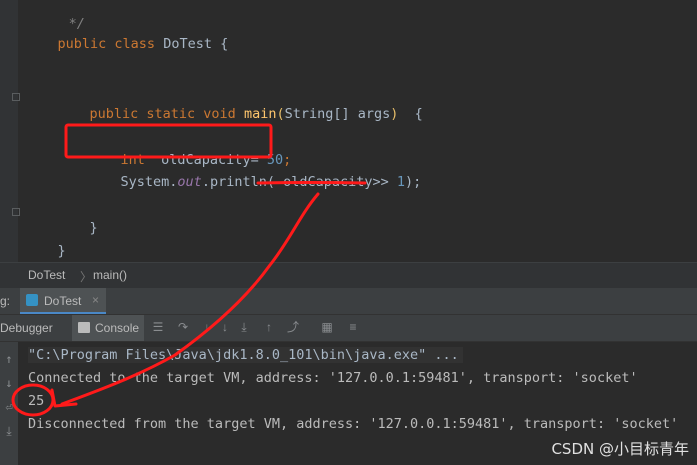 The image size is (697, 465). Describe the element at coordinates (158, 327) in the screenshot. I see `menu-icon: ☰` at that location.